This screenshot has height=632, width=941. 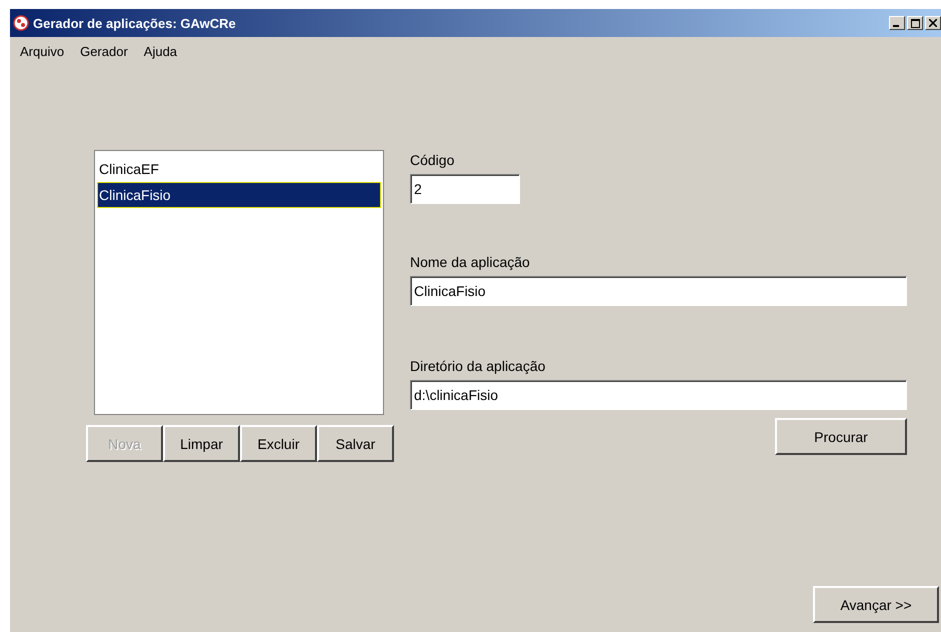 I want to click on list-item: ClinicaFisio, so click(x=239, y=195).